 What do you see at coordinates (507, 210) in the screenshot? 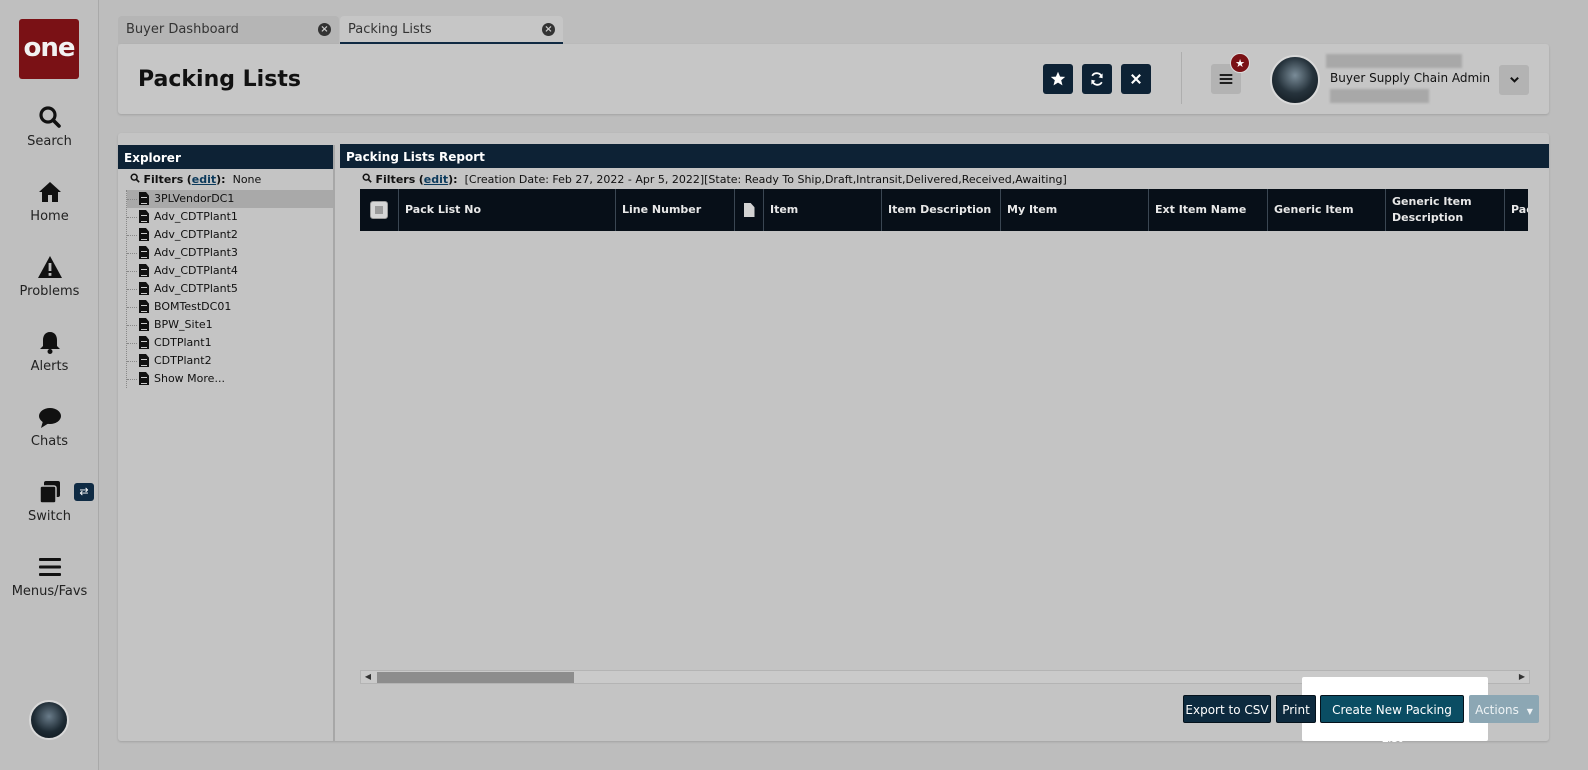
I see `column-pack-list-no: Pack List No` at bounding box center [507, 210].